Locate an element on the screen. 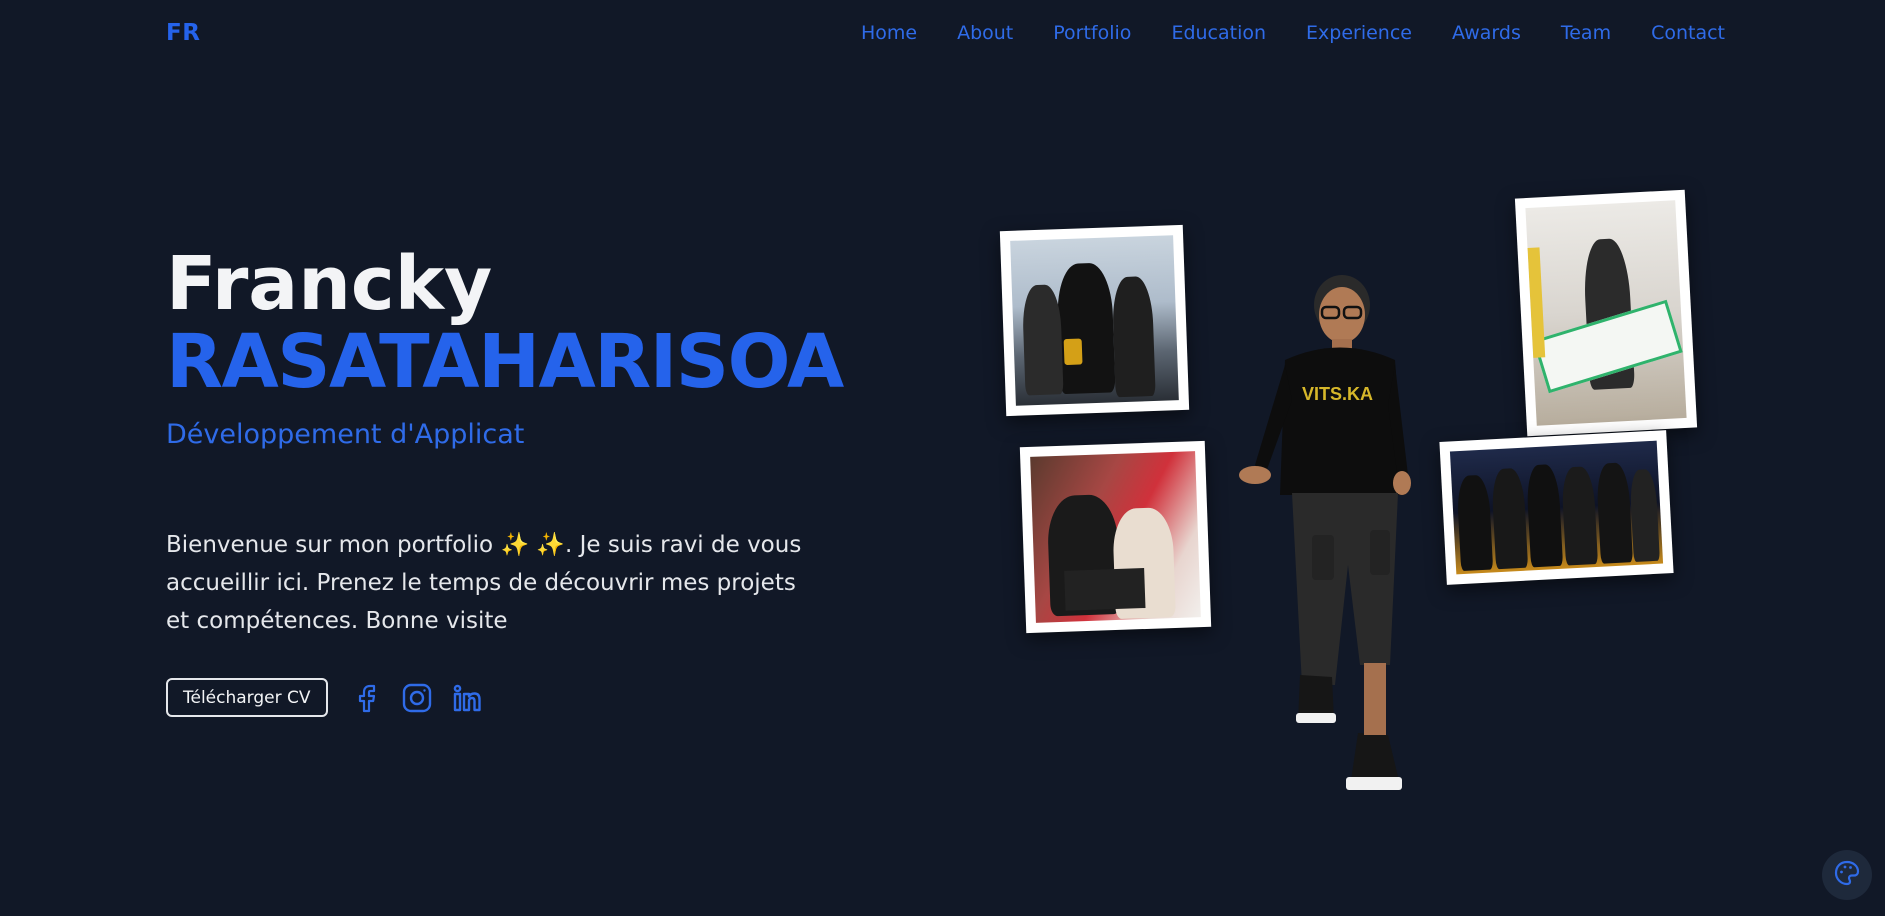  theme-palette-button is located at coordinates (1847, 875).